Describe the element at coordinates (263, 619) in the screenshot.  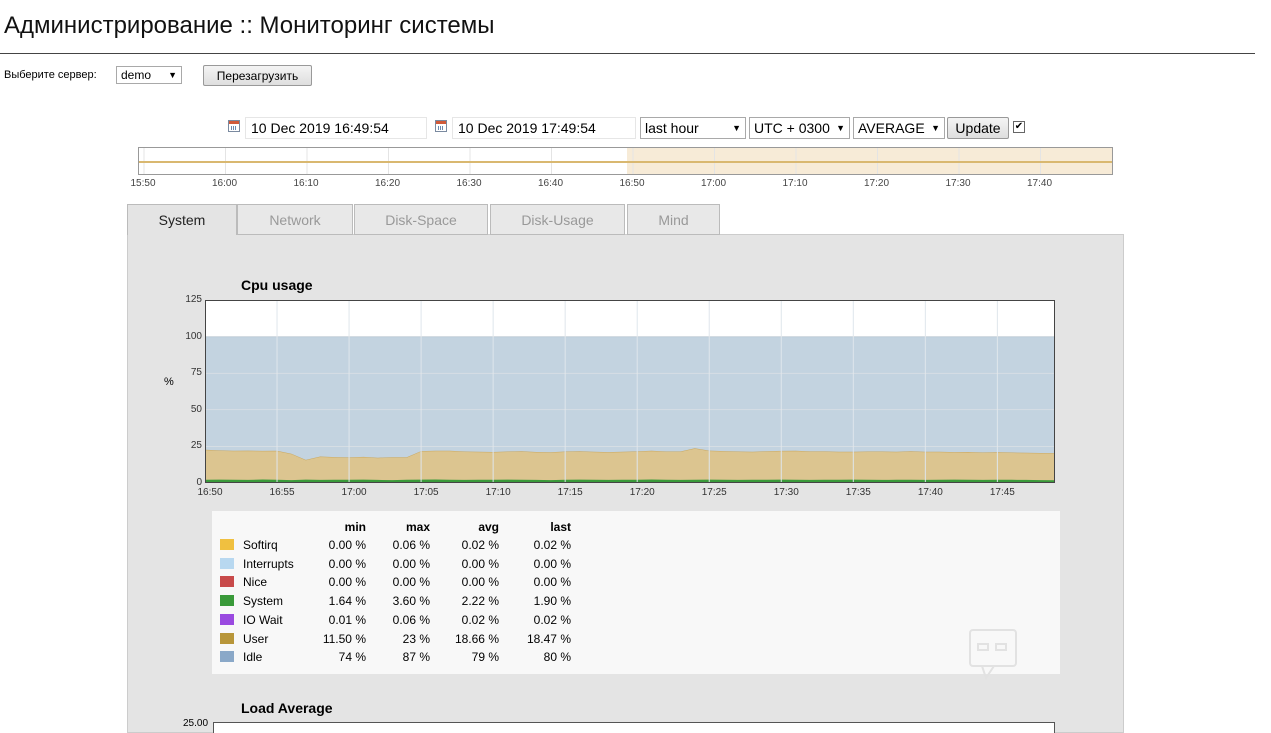
I see `legend-series-name: IO Wait` at that location.